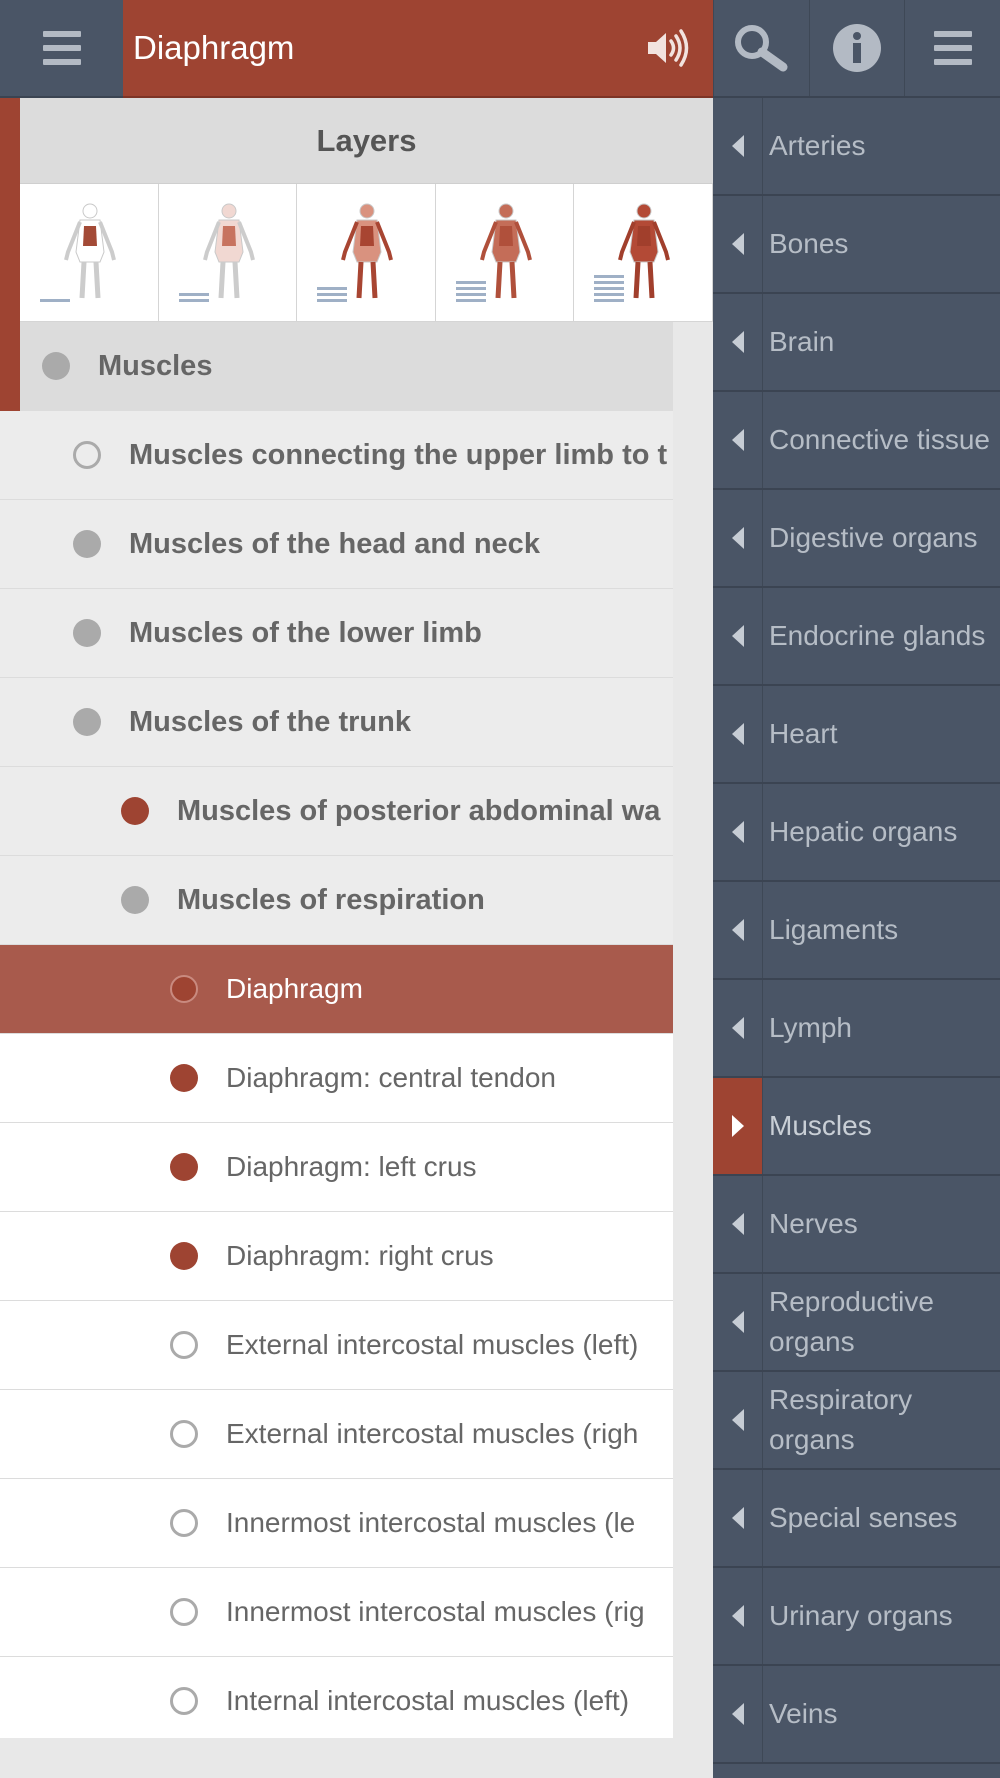 This screenshot has width=1000, height=1778. I want to click on tree-item-label: Muscles connecting the upper limb to t, so click(398, 454).